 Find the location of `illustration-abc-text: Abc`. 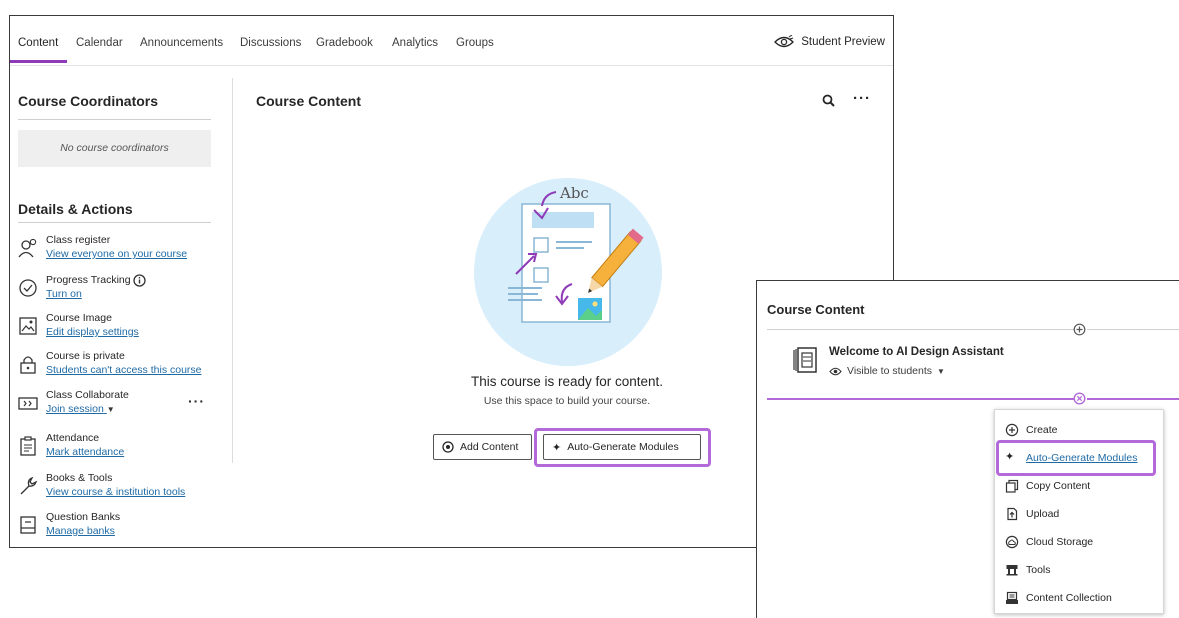

illustration-abc-text: Abc is located at coordinates (574, 193).